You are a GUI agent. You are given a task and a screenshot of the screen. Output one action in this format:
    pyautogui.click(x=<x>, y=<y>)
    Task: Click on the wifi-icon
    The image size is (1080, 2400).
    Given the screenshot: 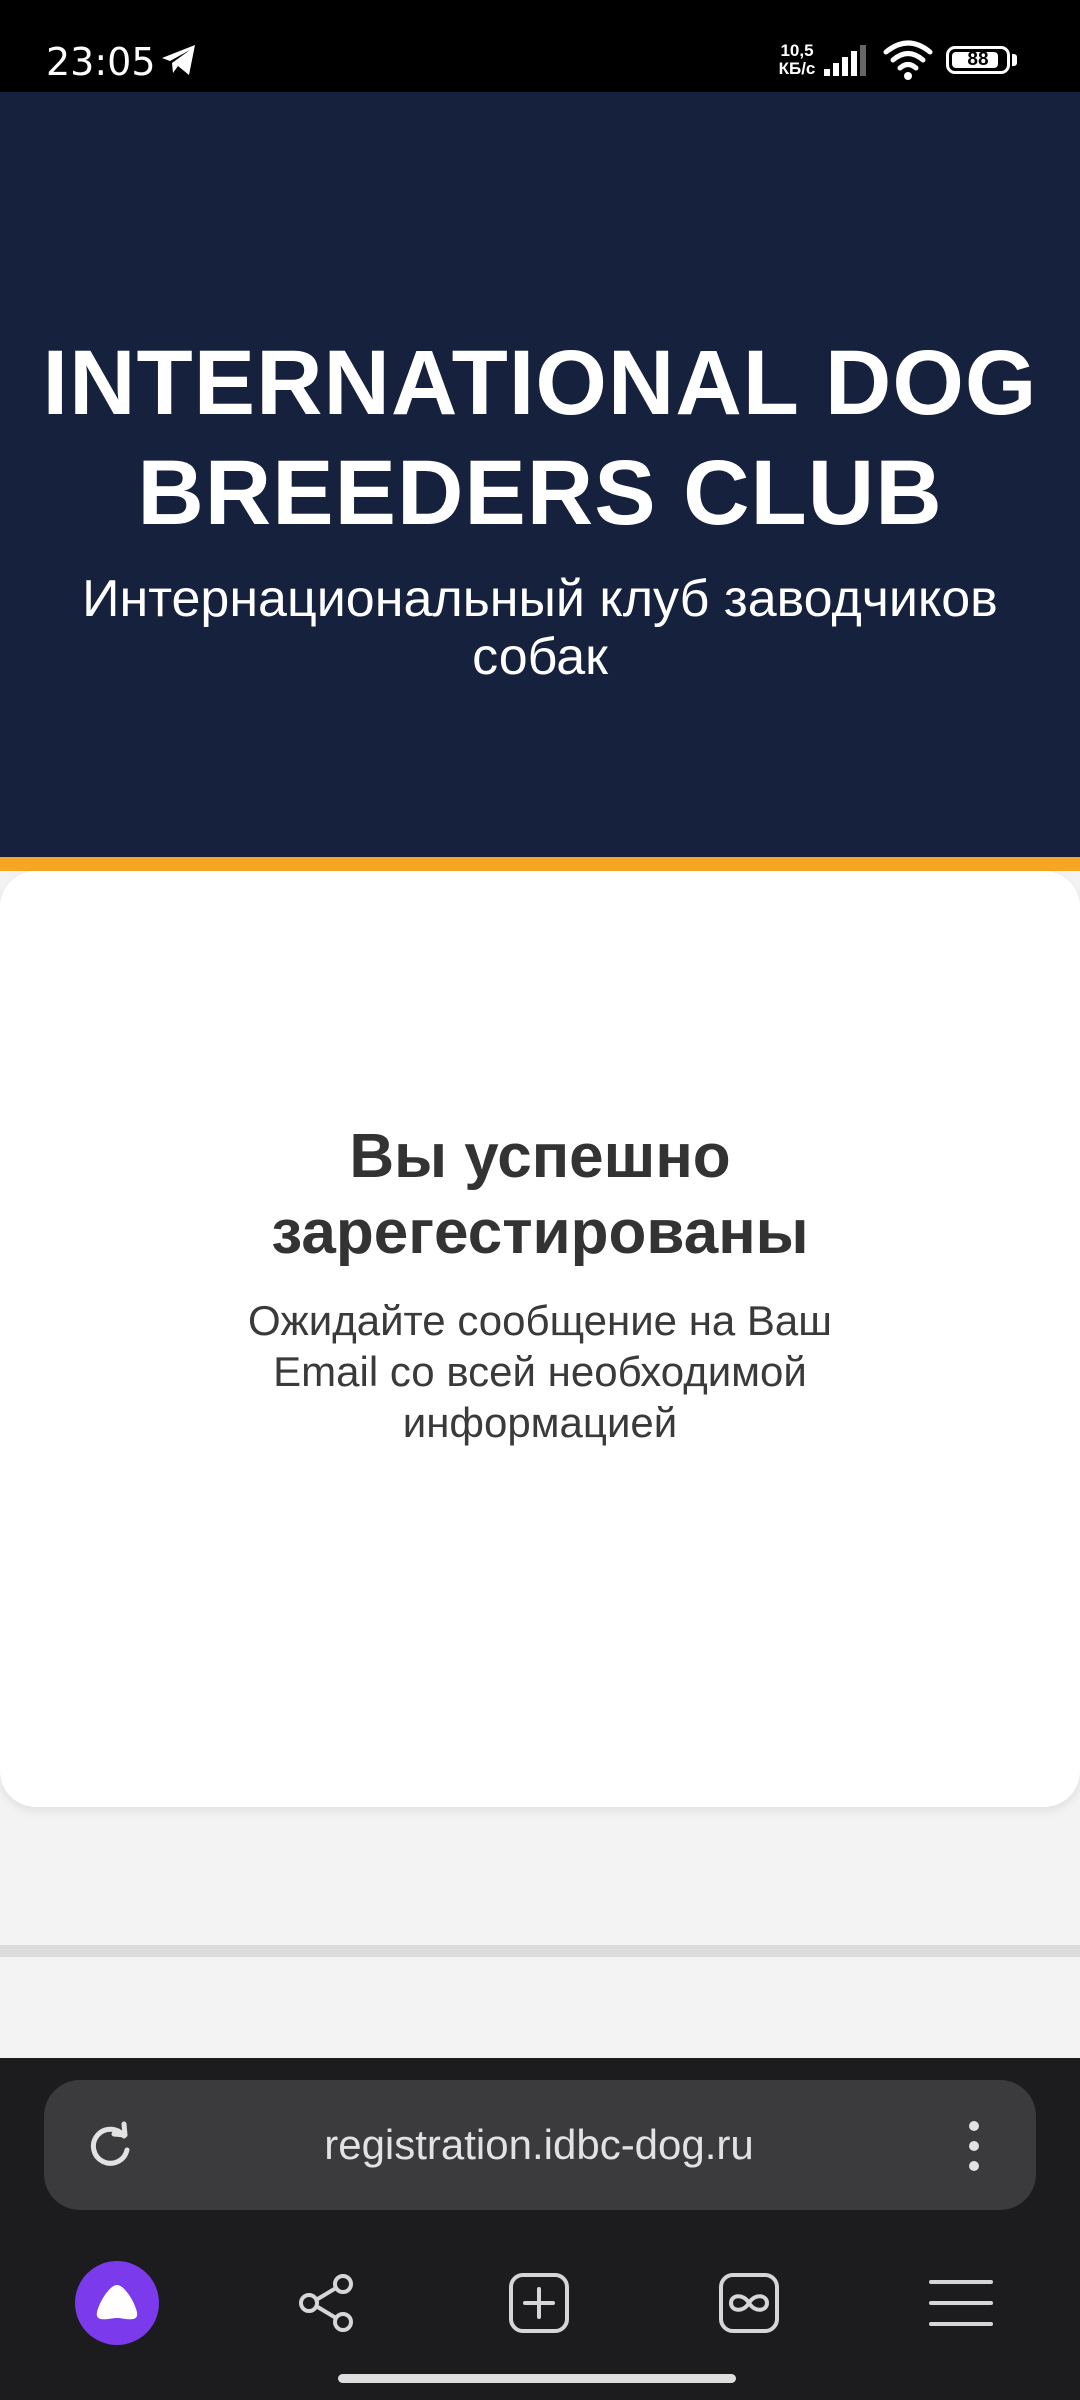 What is the action you would take?
    pyautogui.click(x=908, y=60)
    